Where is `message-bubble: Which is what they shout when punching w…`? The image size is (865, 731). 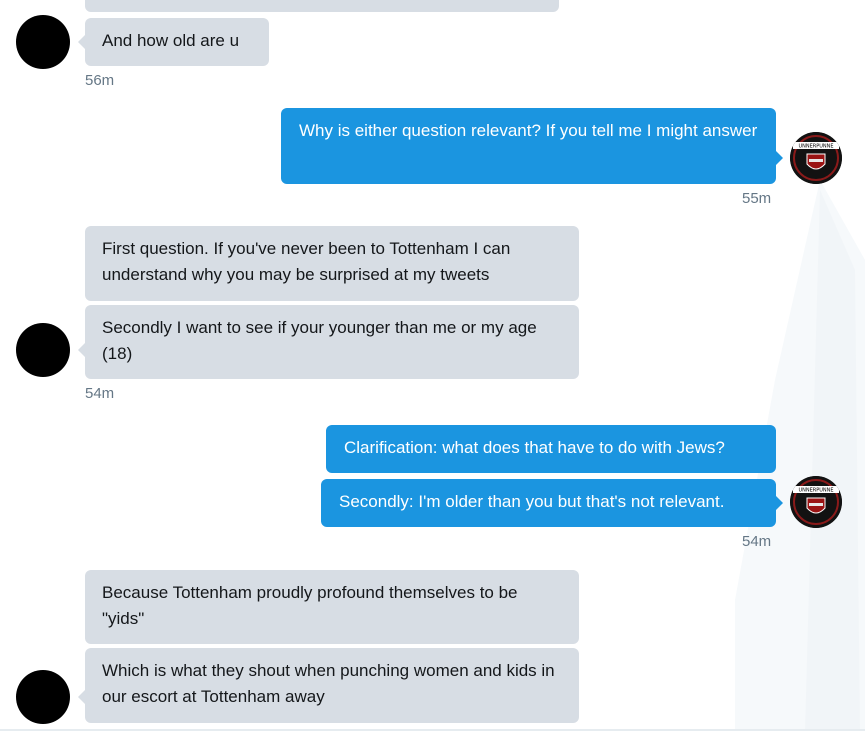 message-bubble: Which is what they shout when punching w… is located at coordinates (332, 685).